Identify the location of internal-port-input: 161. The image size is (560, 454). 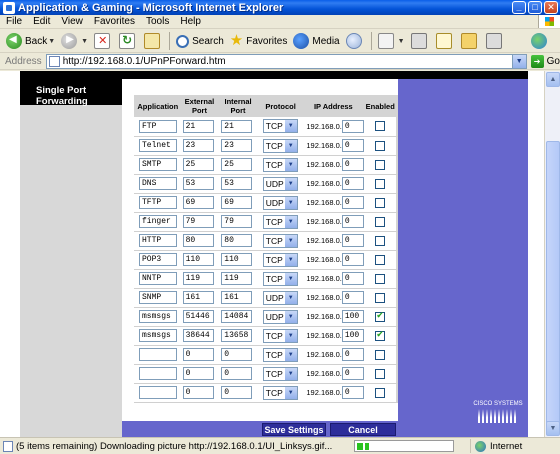
(237, 297).